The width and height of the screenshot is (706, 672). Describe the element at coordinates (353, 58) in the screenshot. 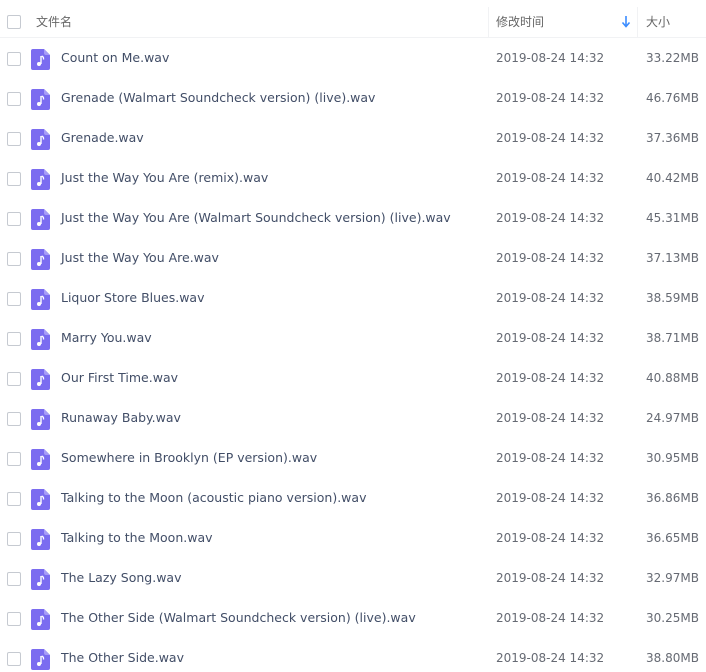

I see `file-row: Count on Me.wav 2019-08-24 14:32 33.22MB` at that location.